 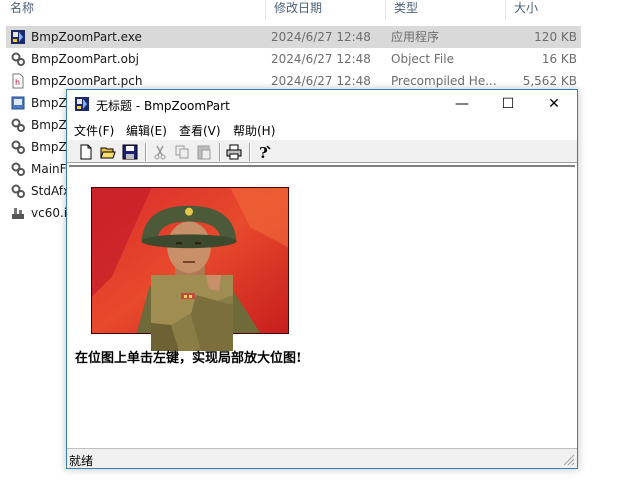 I want to click on status-bar: 就绪, so click(x=322, y=458).